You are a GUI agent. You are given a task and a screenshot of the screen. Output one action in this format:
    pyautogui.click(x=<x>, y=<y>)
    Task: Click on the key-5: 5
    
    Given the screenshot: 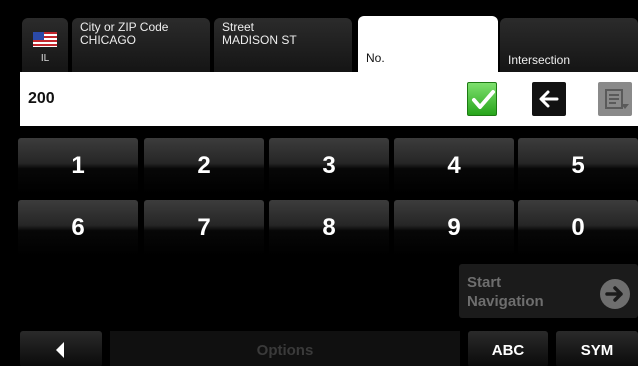 What is the action you would take?
    pyautogui.click(x=578, y=166)
    